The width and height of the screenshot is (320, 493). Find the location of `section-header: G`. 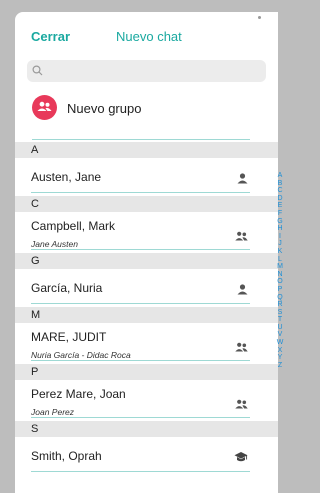

section-header: G is located at coordinates (146, 261).